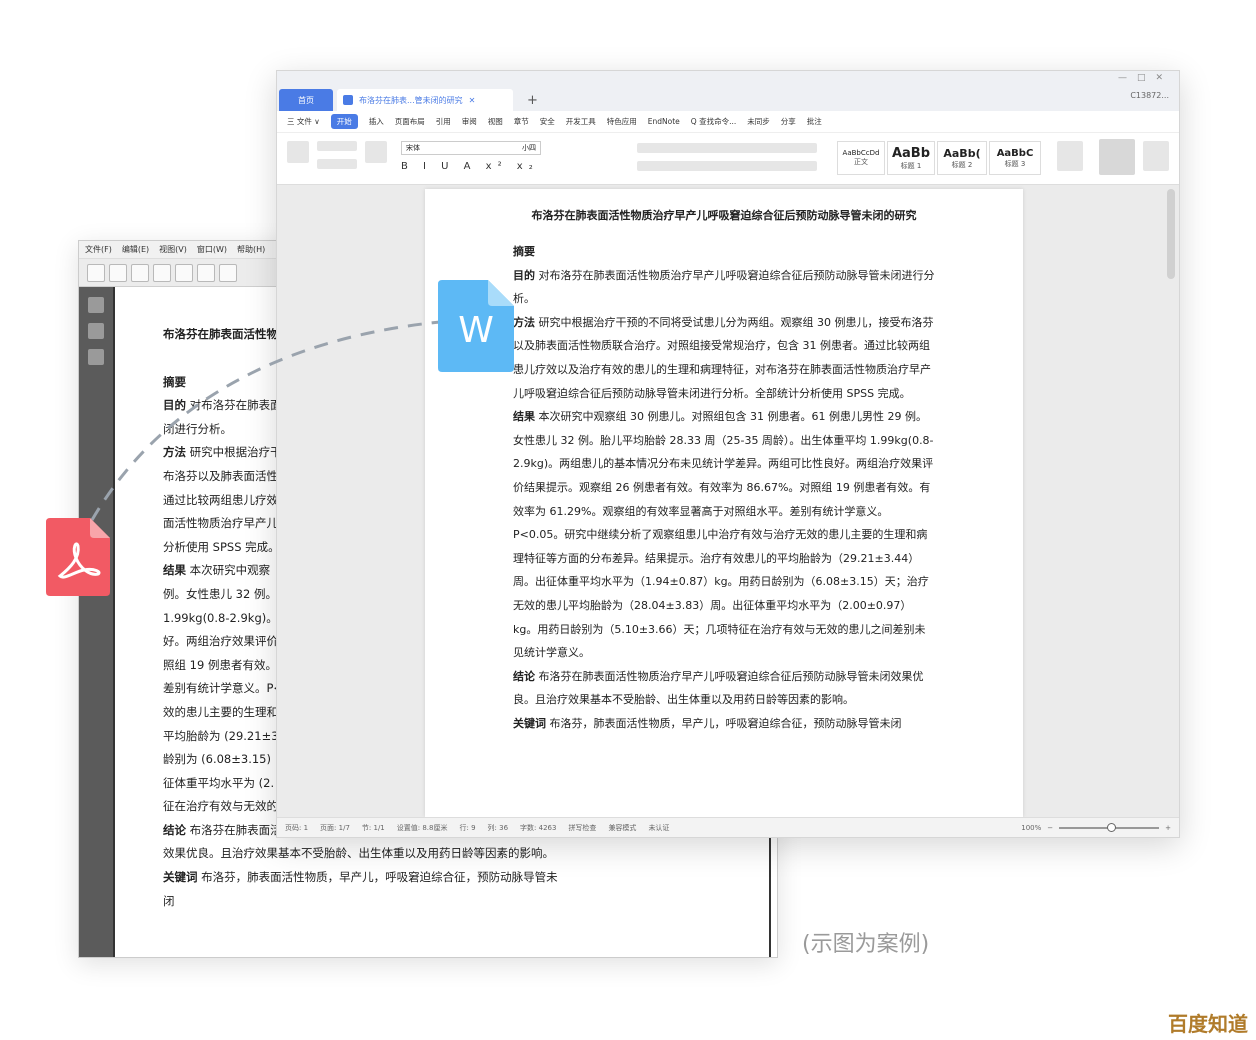 This screenshot has width=1256, height=1040. What do you see at coordinates (78, 557) in the screenshot?
I see `pdf-file-icon` at bounding box center [78, 557].